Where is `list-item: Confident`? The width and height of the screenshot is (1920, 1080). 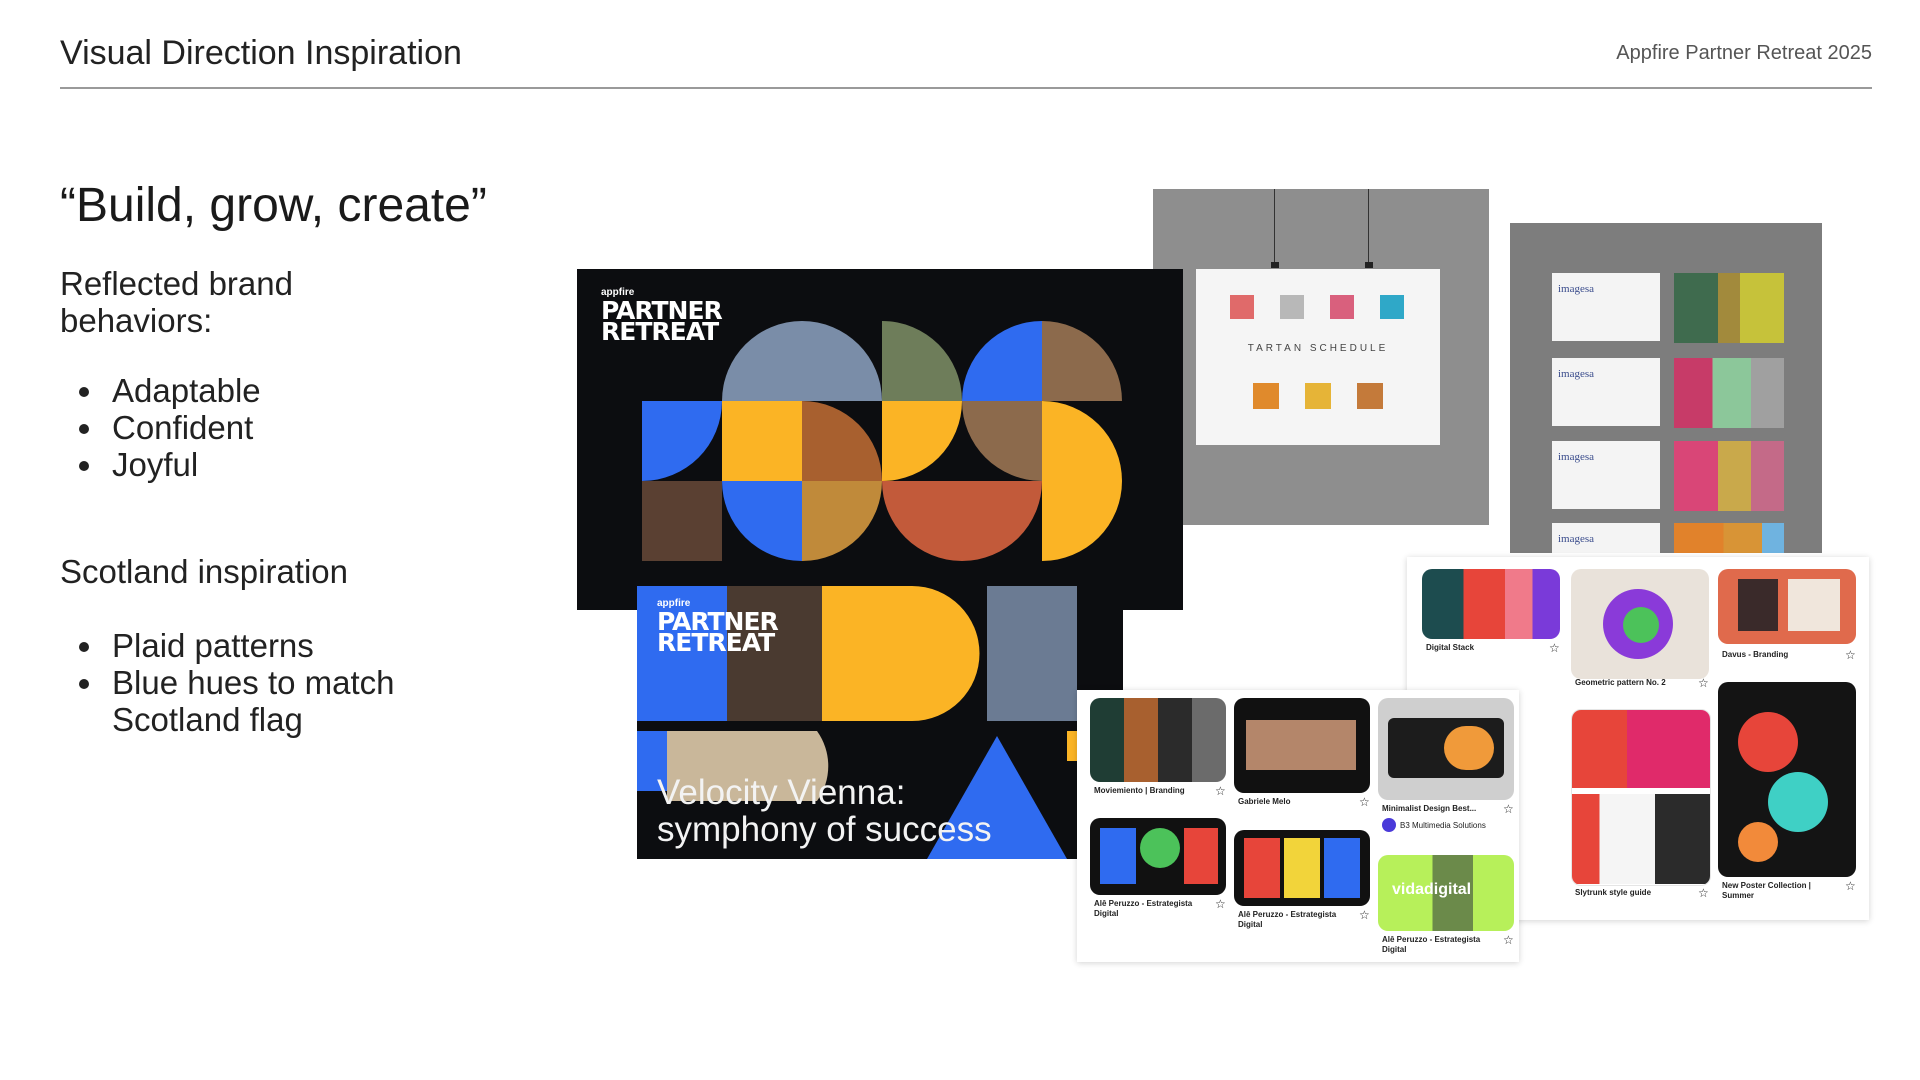
list-item: Confident is located at coordinates (316, 427).